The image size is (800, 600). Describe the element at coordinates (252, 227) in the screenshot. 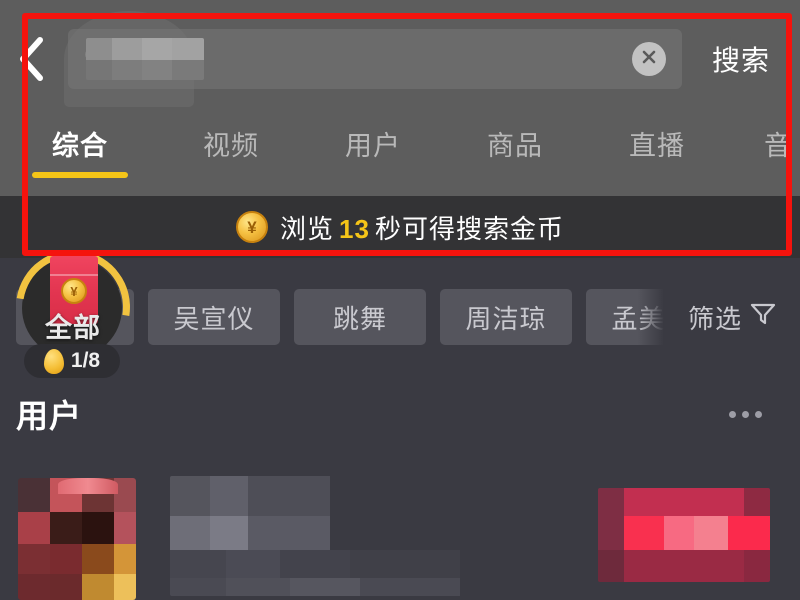

I see `gold-coin-icon: ¥` at that location.